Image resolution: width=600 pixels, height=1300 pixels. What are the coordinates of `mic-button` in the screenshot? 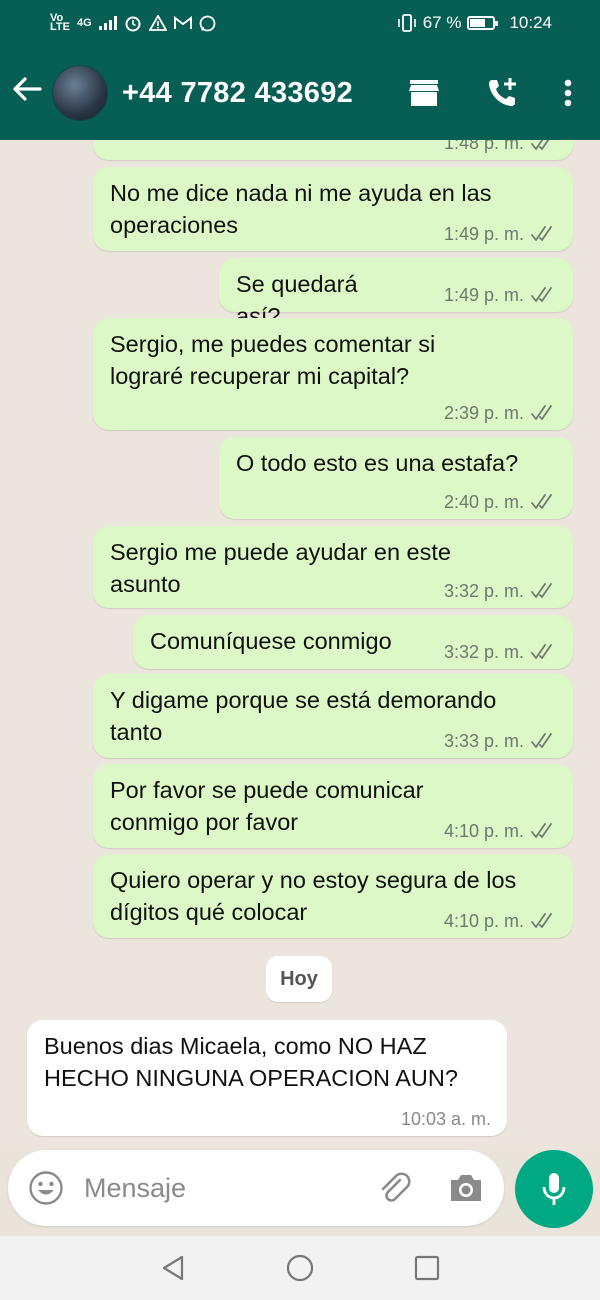 It's located at (554, 1189).